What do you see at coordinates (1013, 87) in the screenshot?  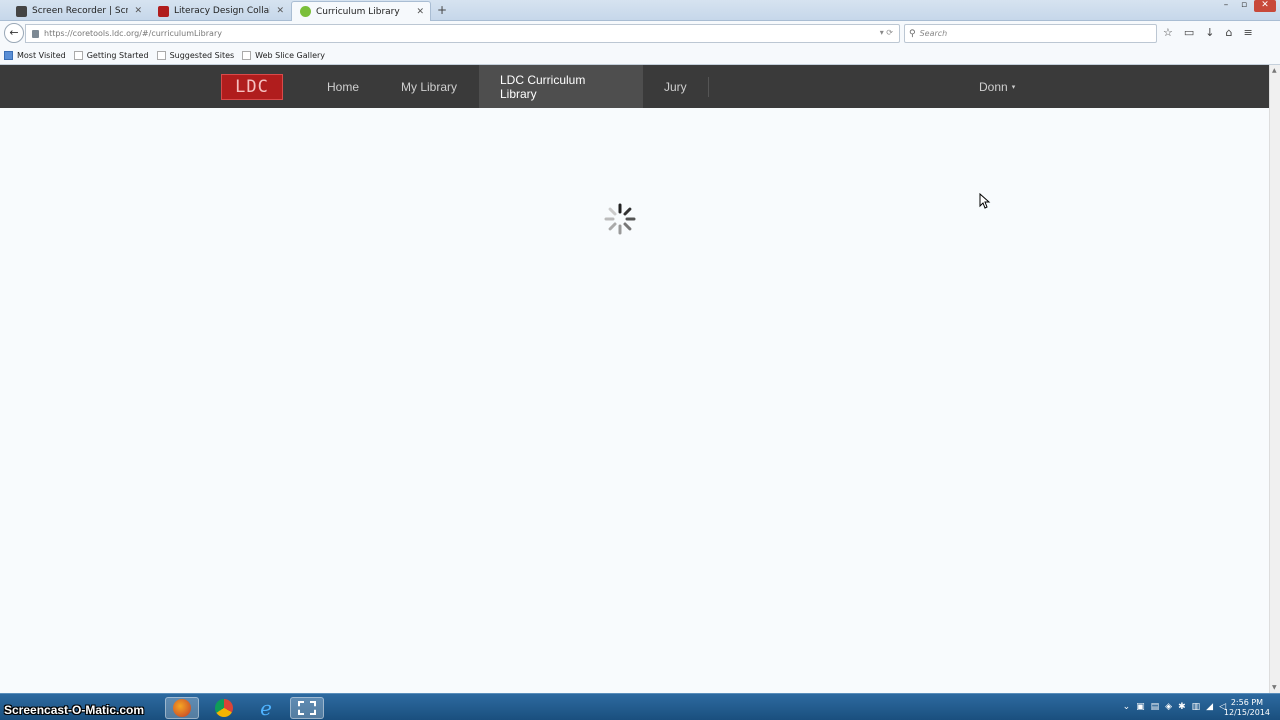 I see `caret-down-icon: ▾` at bounding box center [1013, 87].